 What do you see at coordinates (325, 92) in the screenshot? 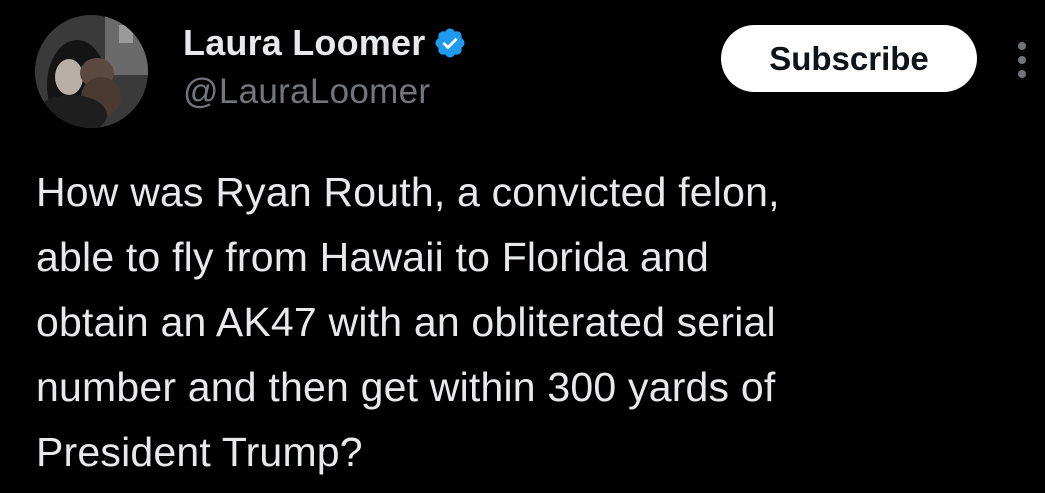
I see `user-handle: @LauraLoomer` at bounding box center [325, 92].